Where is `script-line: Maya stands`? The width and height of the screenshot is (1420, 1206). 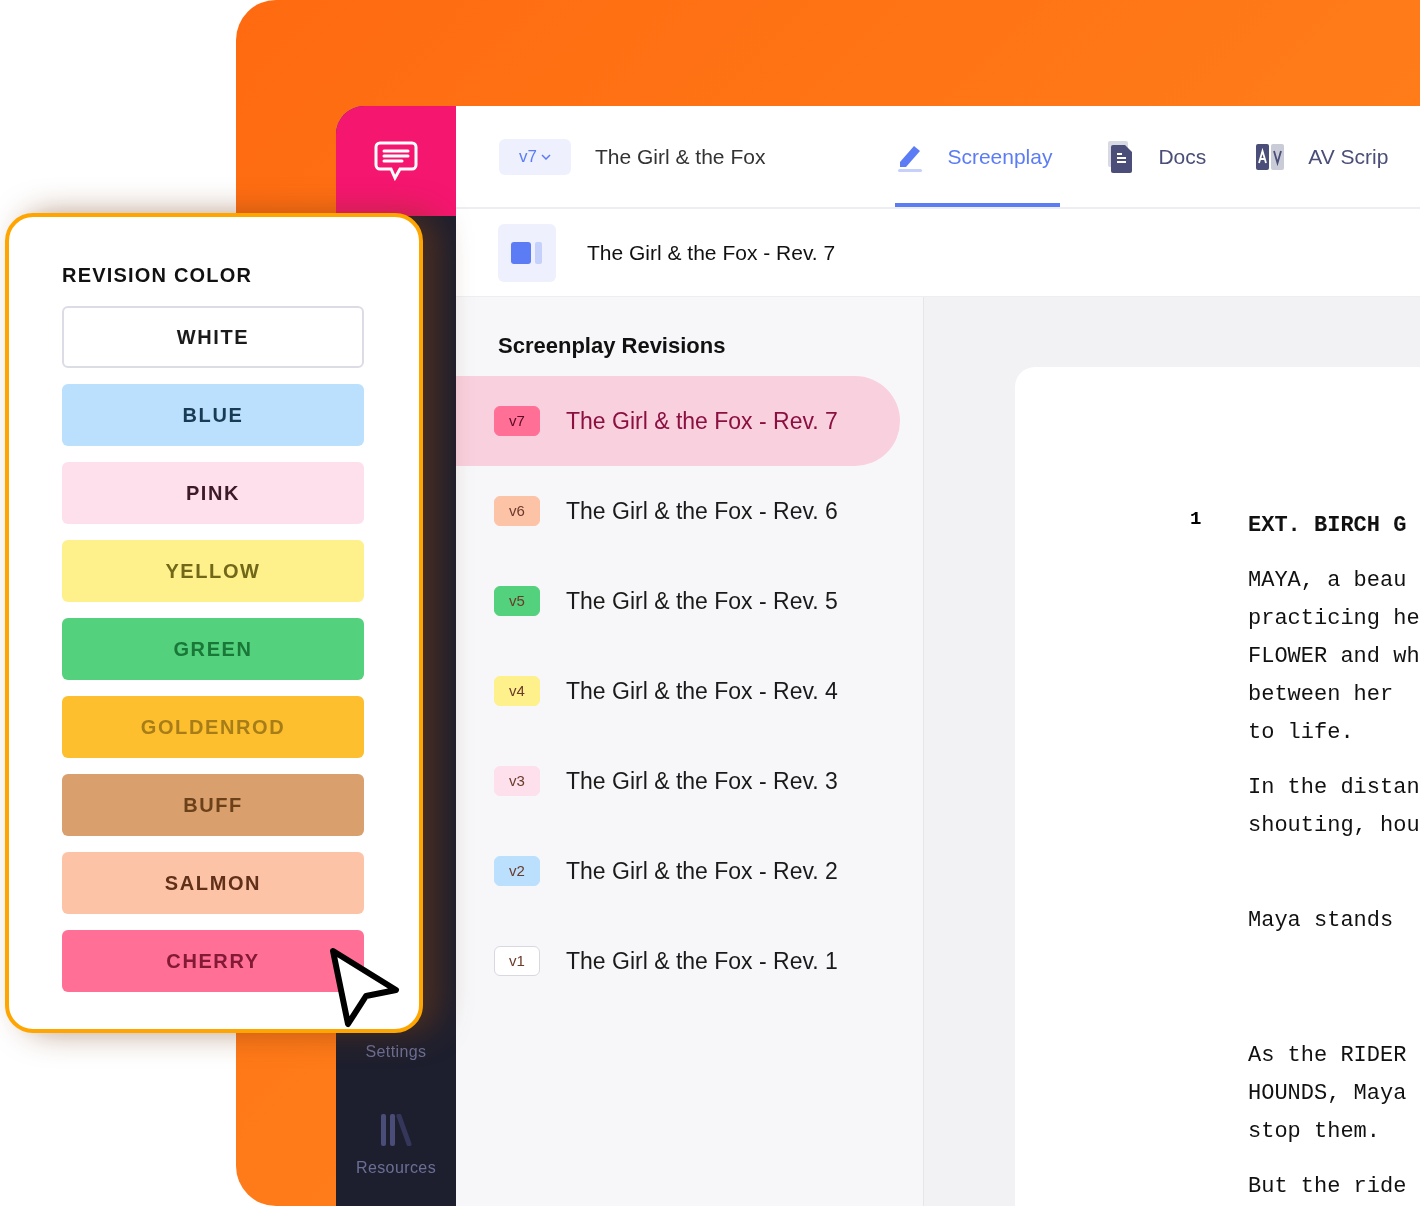 script-line: Maya stands is located at coordinates (1321, 921).